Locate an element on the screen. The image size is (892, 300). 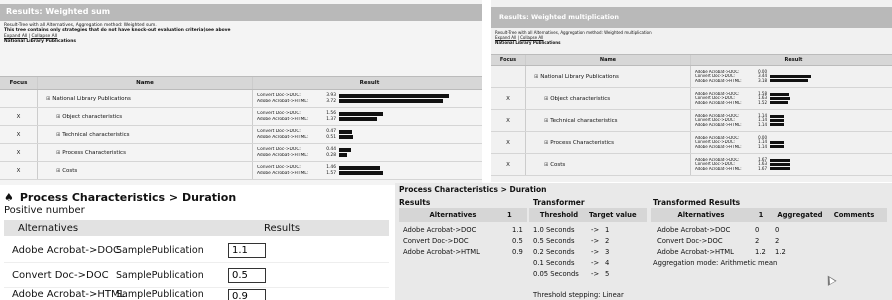
col-threshold-header: Threshold is located at coordinates (559, 215).